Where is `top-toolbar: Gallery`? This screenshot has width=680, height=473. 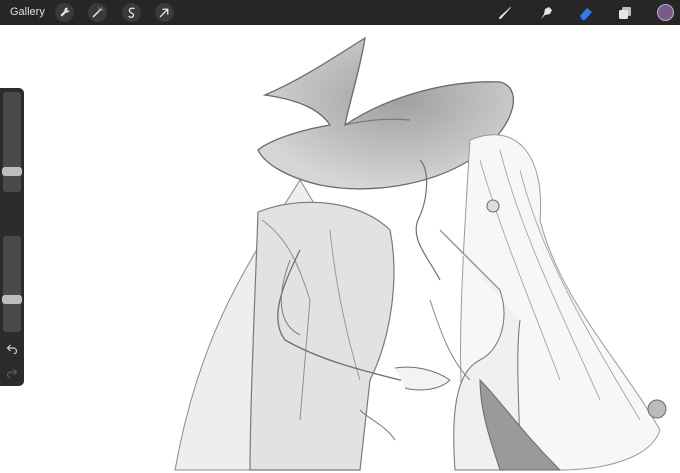 top-toolbar: Gallery is located at coordinates (340, 12).